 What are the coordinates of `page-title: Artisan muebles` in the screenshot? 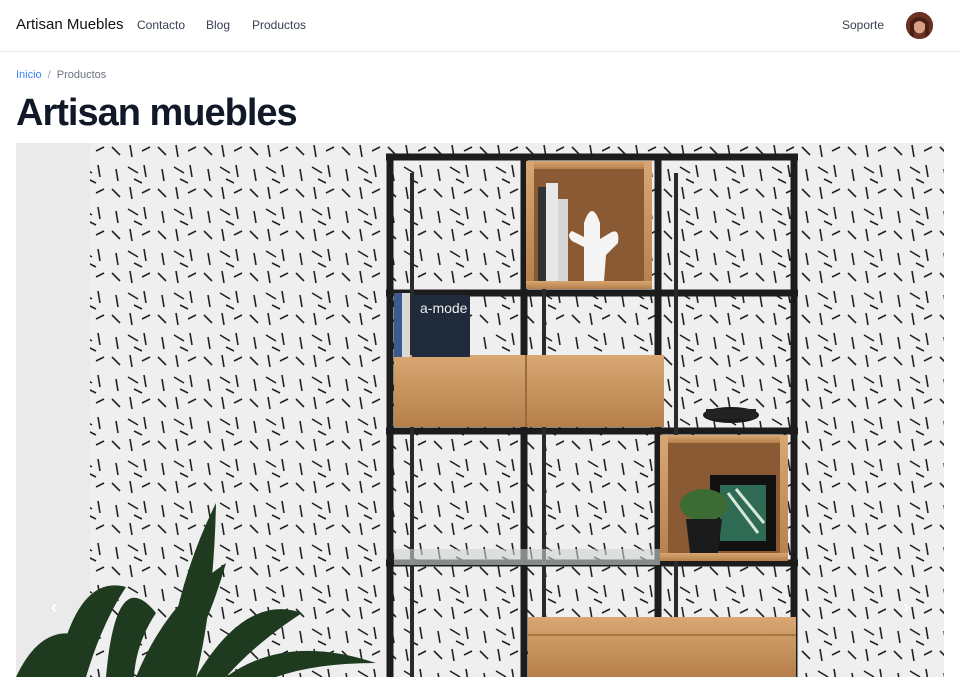 It's located at (157, 113).